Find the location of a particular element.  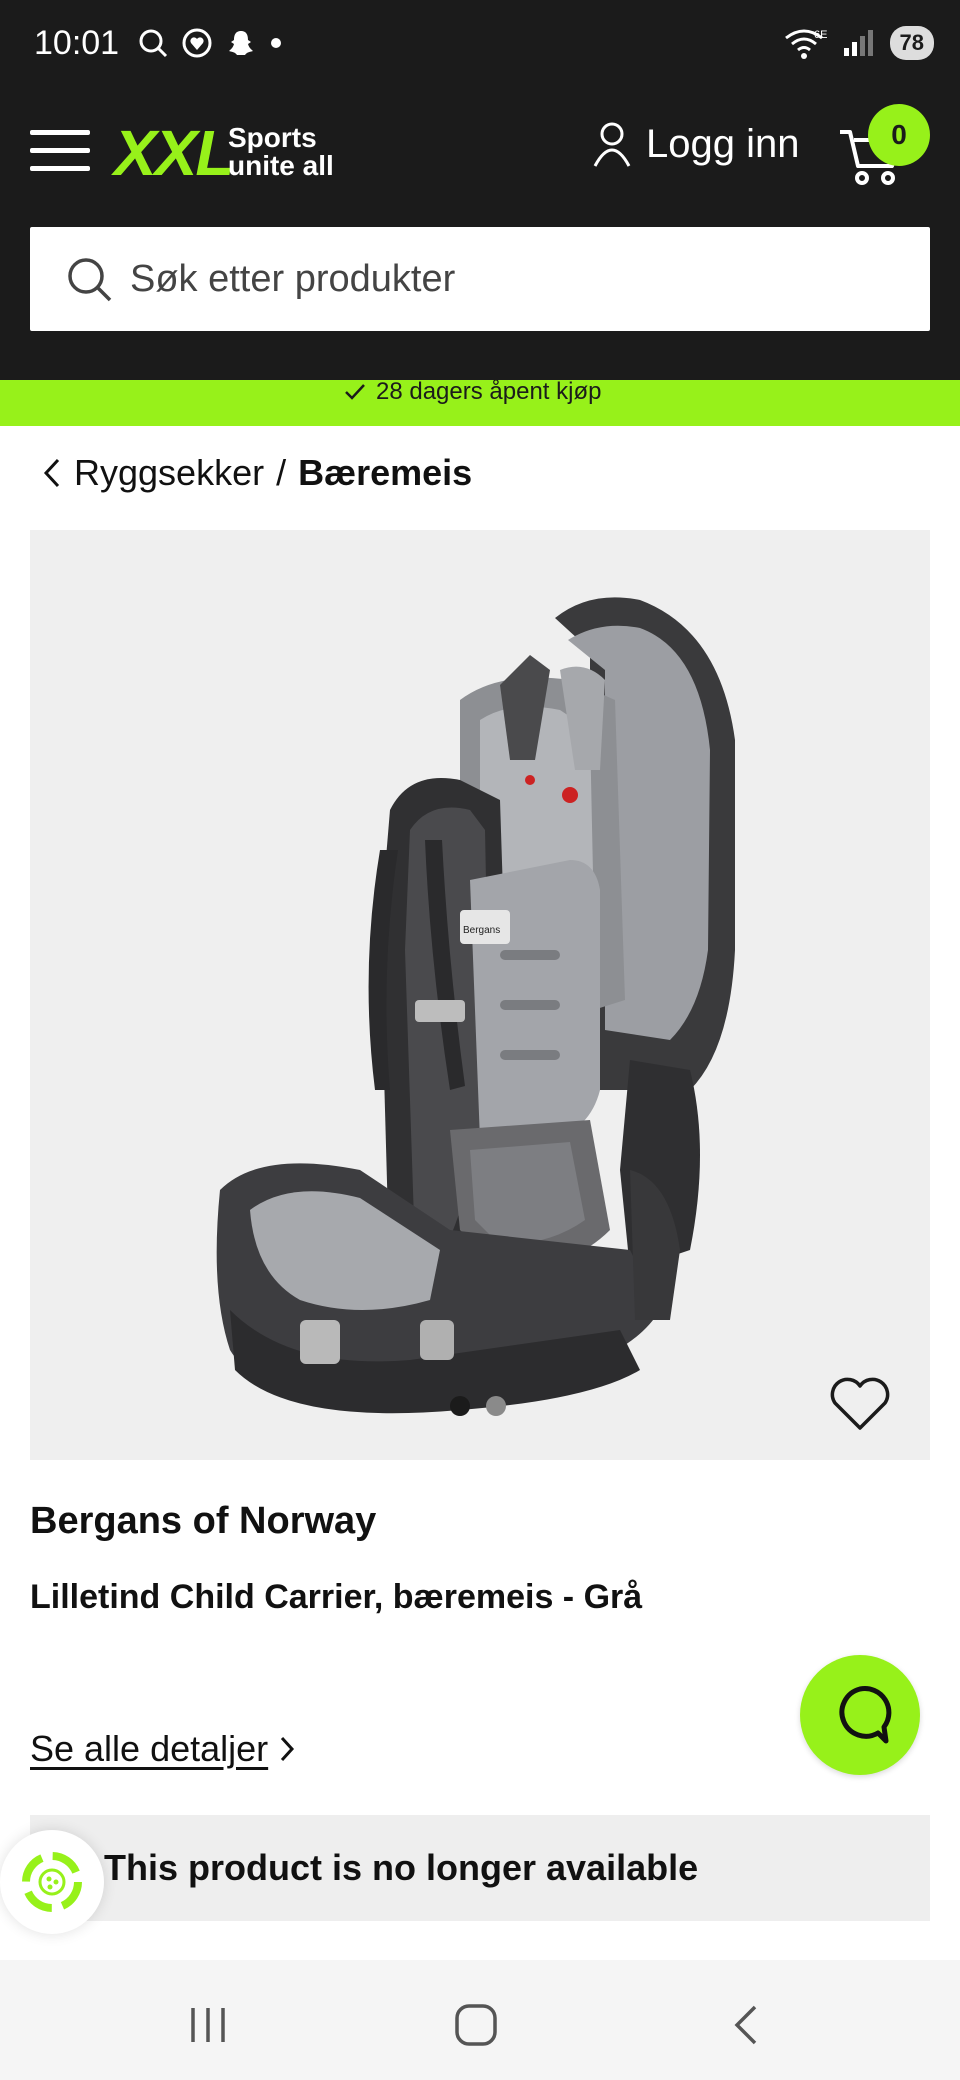

product-name: Lilletind Child Carrier, bæremeis - Grå is located at coordinates (336, 1597).